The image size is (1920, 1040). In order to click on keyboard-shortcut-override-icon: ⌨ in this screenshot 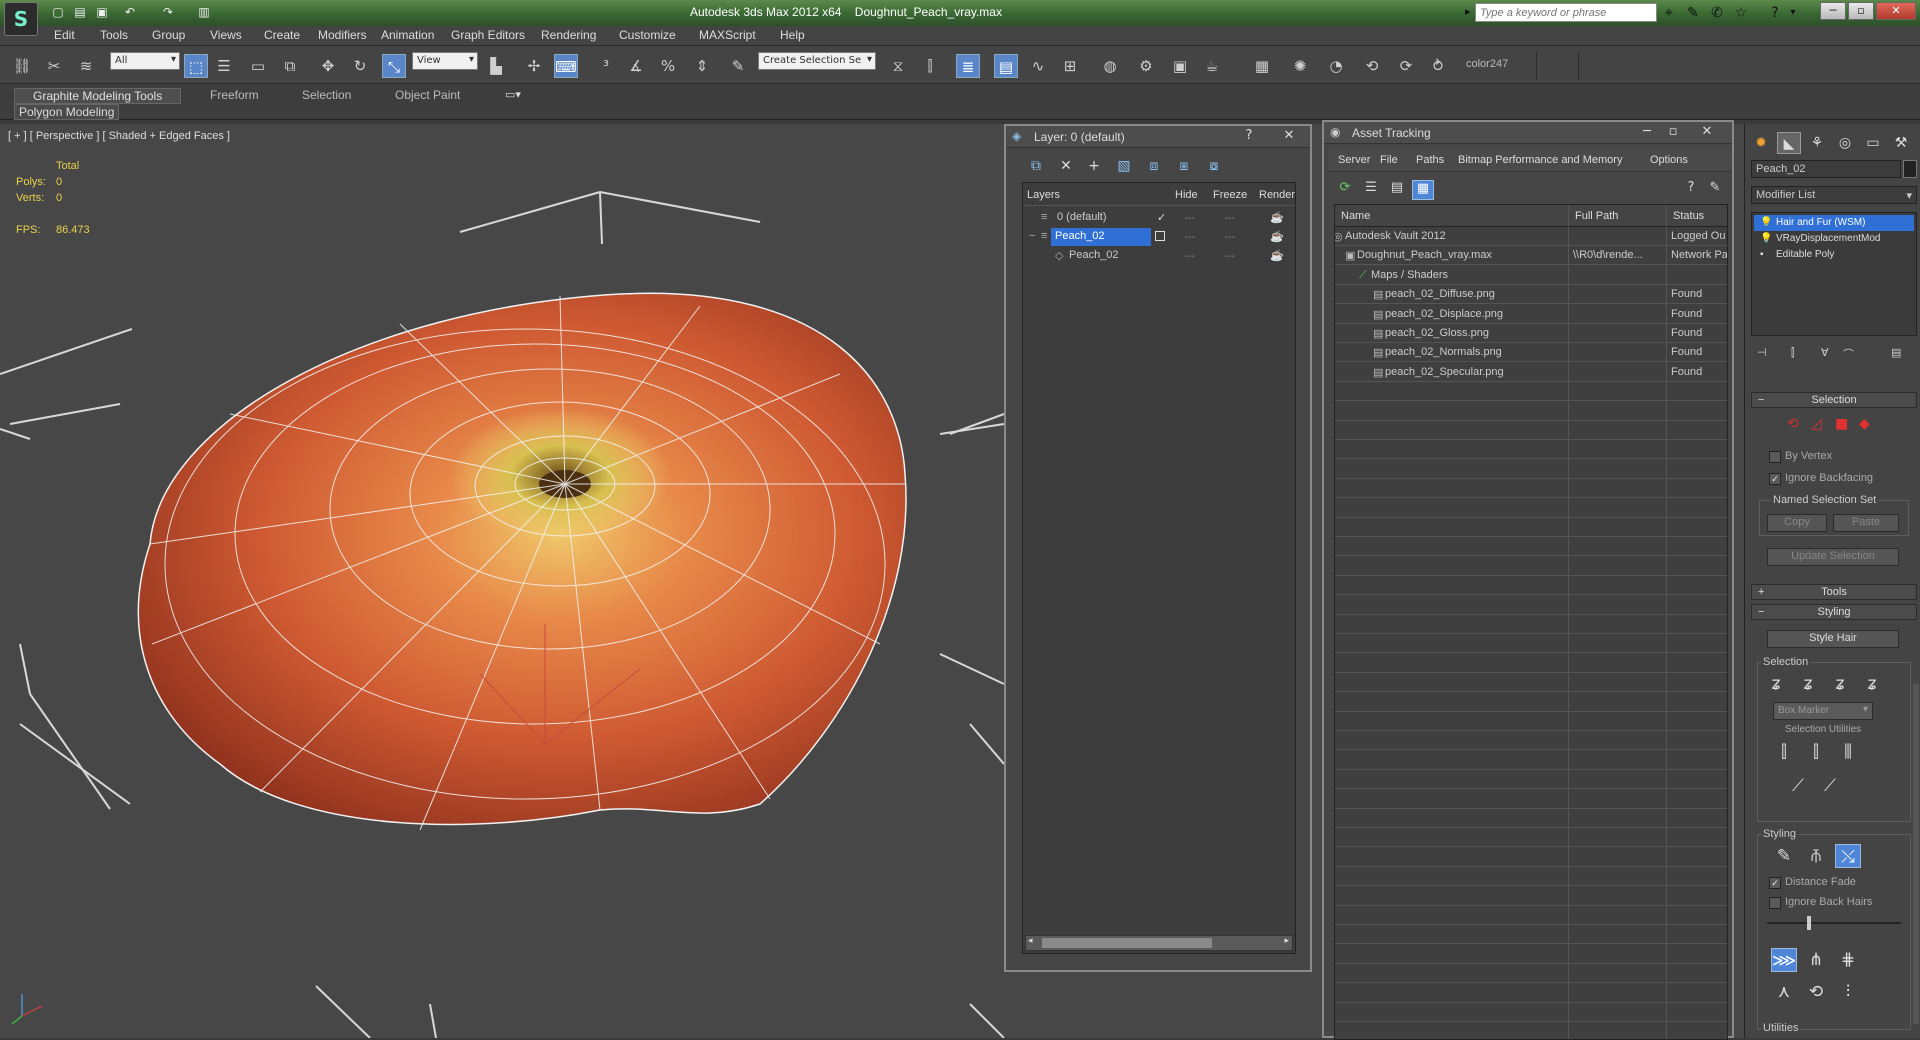, I will do `click(566, 66)`.